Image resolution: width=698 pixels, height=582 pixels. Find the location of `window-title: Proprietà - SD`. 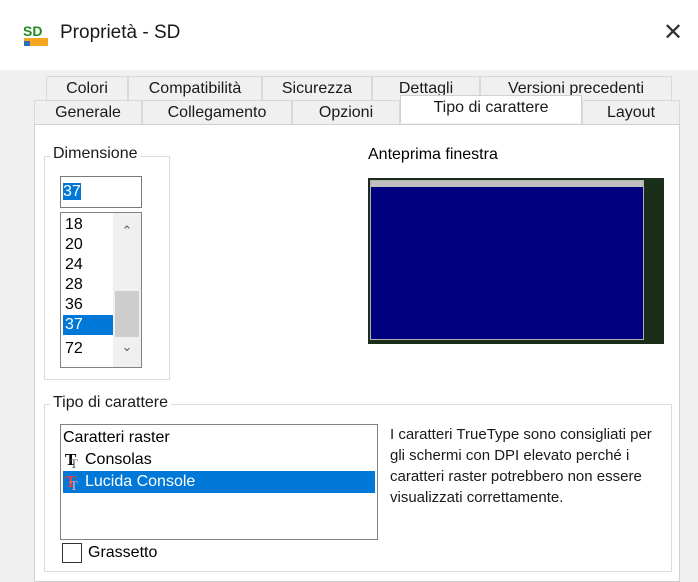

window-title: Proprietà - SD is located at coordinates (120, 32).